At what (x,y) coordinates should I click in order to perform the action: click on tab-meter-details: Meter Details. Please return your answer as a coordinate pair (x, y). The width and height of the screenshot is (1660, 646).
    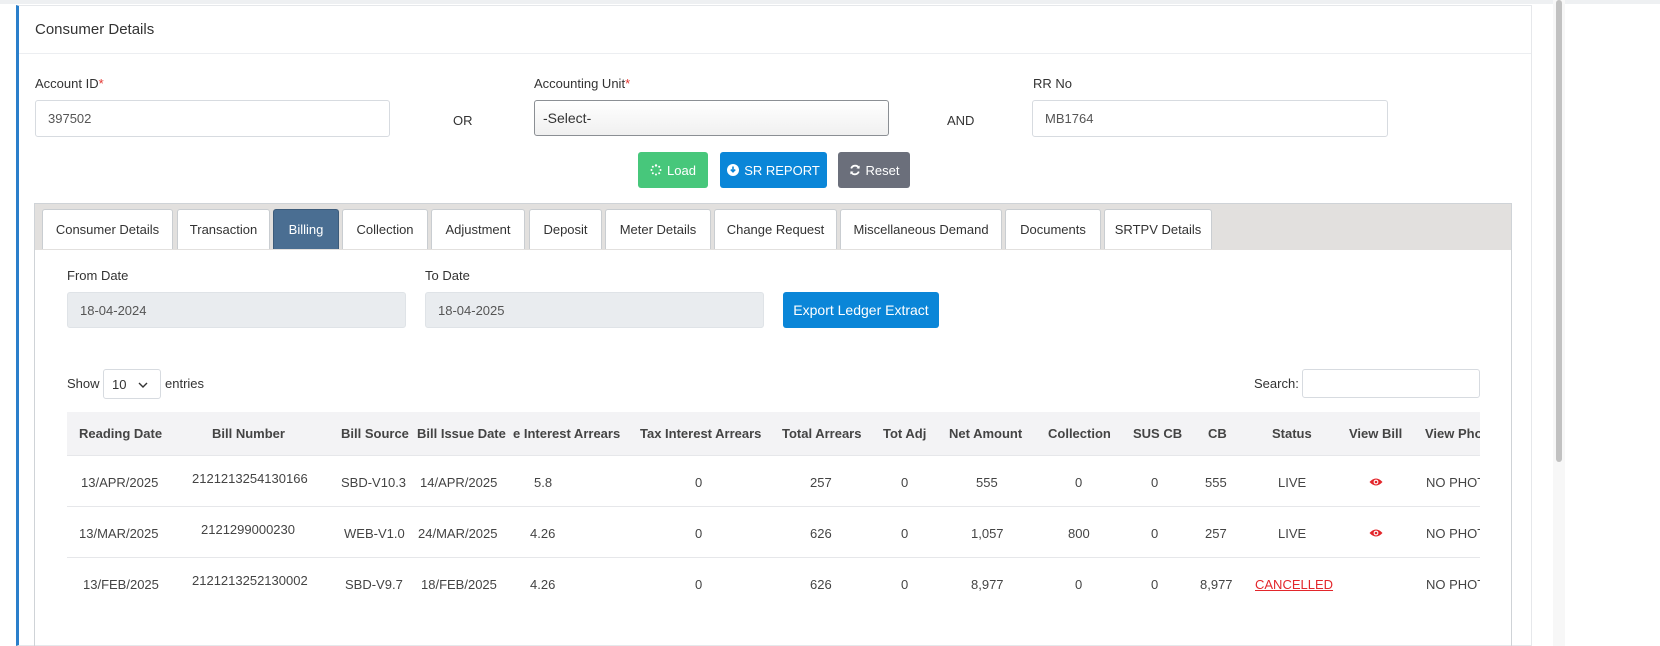
    Looking at the image, I should click on (658, 229).